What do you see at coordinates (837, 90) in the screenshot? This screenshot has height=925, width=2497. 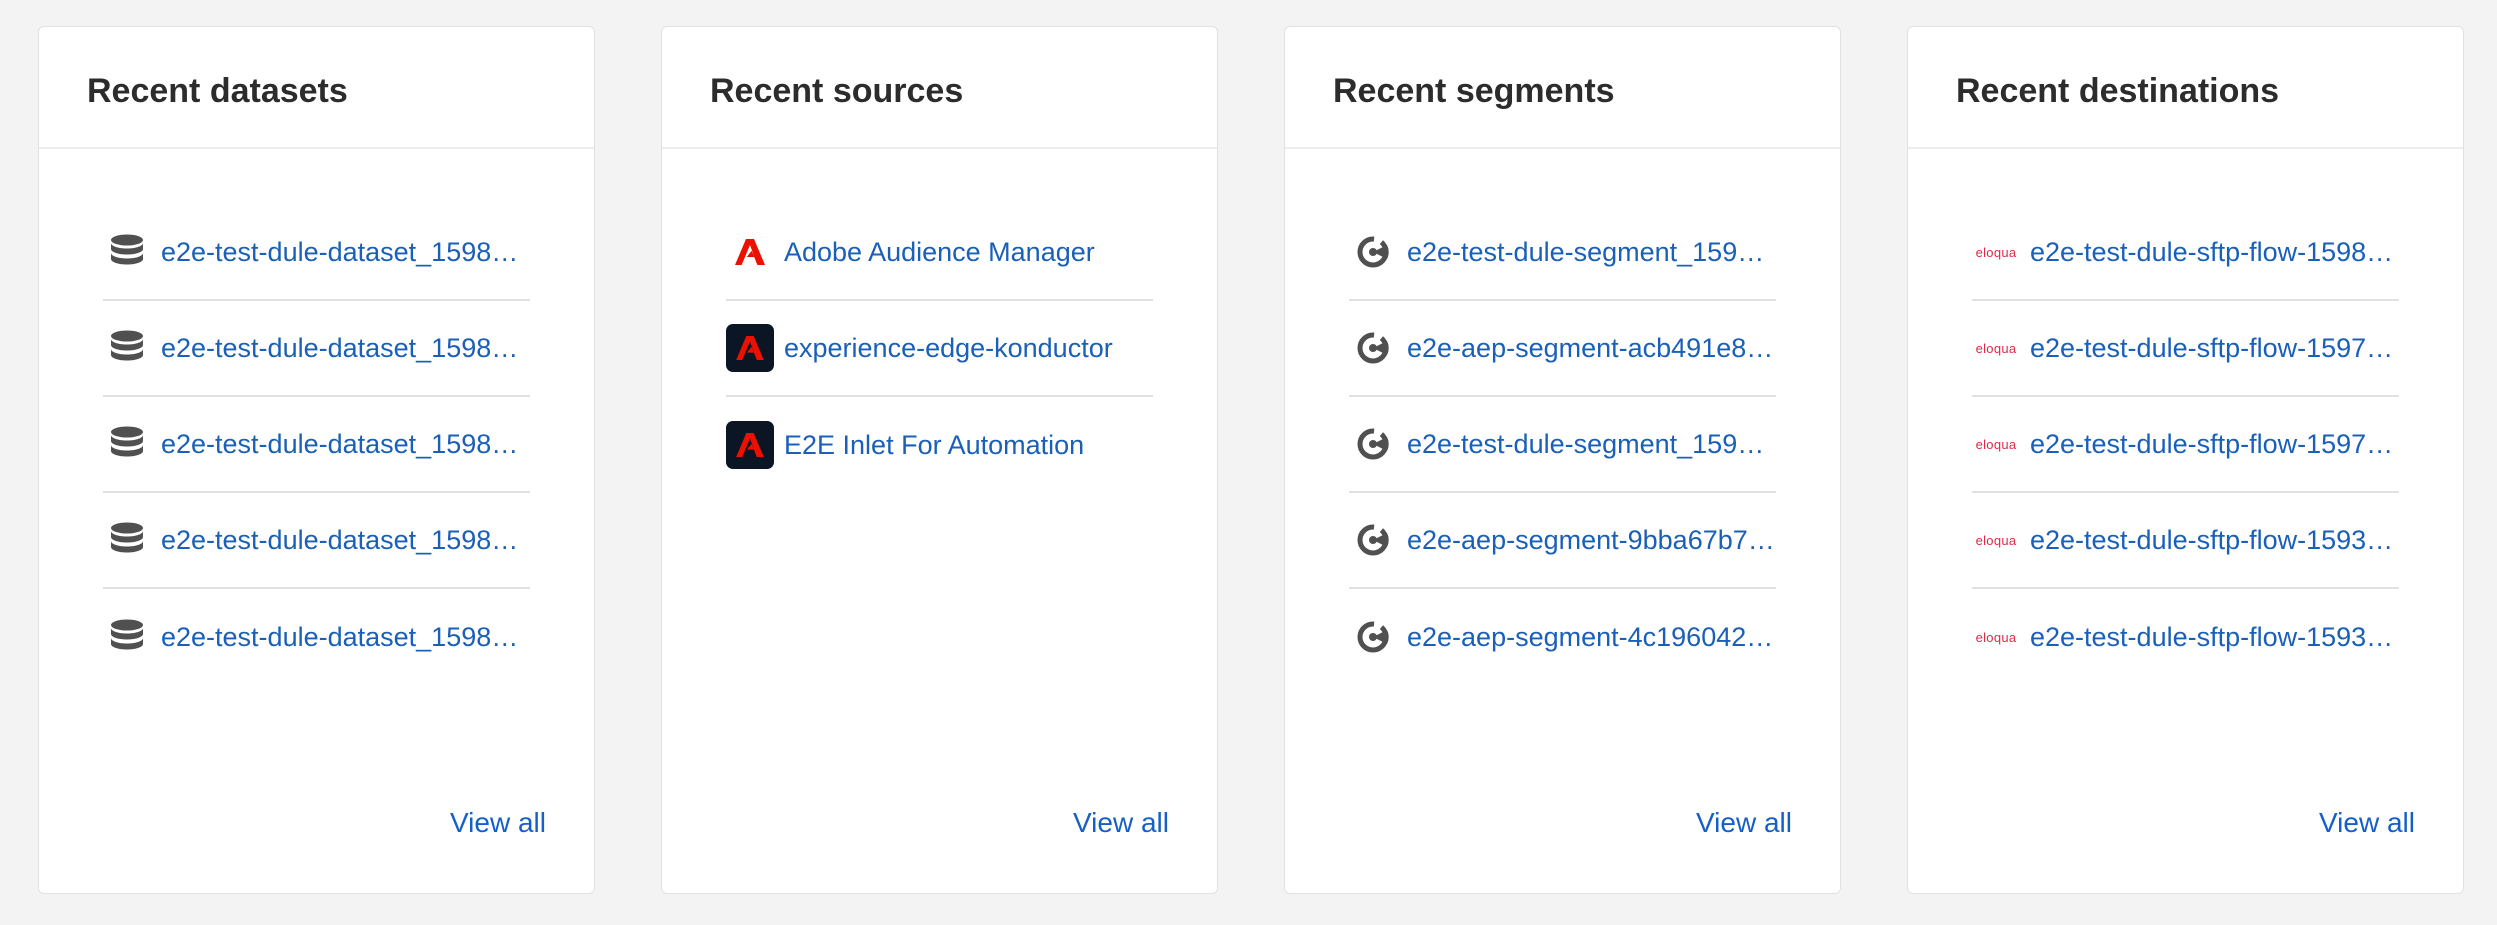 I see `card-title: Recent sources` at bounding box center [837, 90].